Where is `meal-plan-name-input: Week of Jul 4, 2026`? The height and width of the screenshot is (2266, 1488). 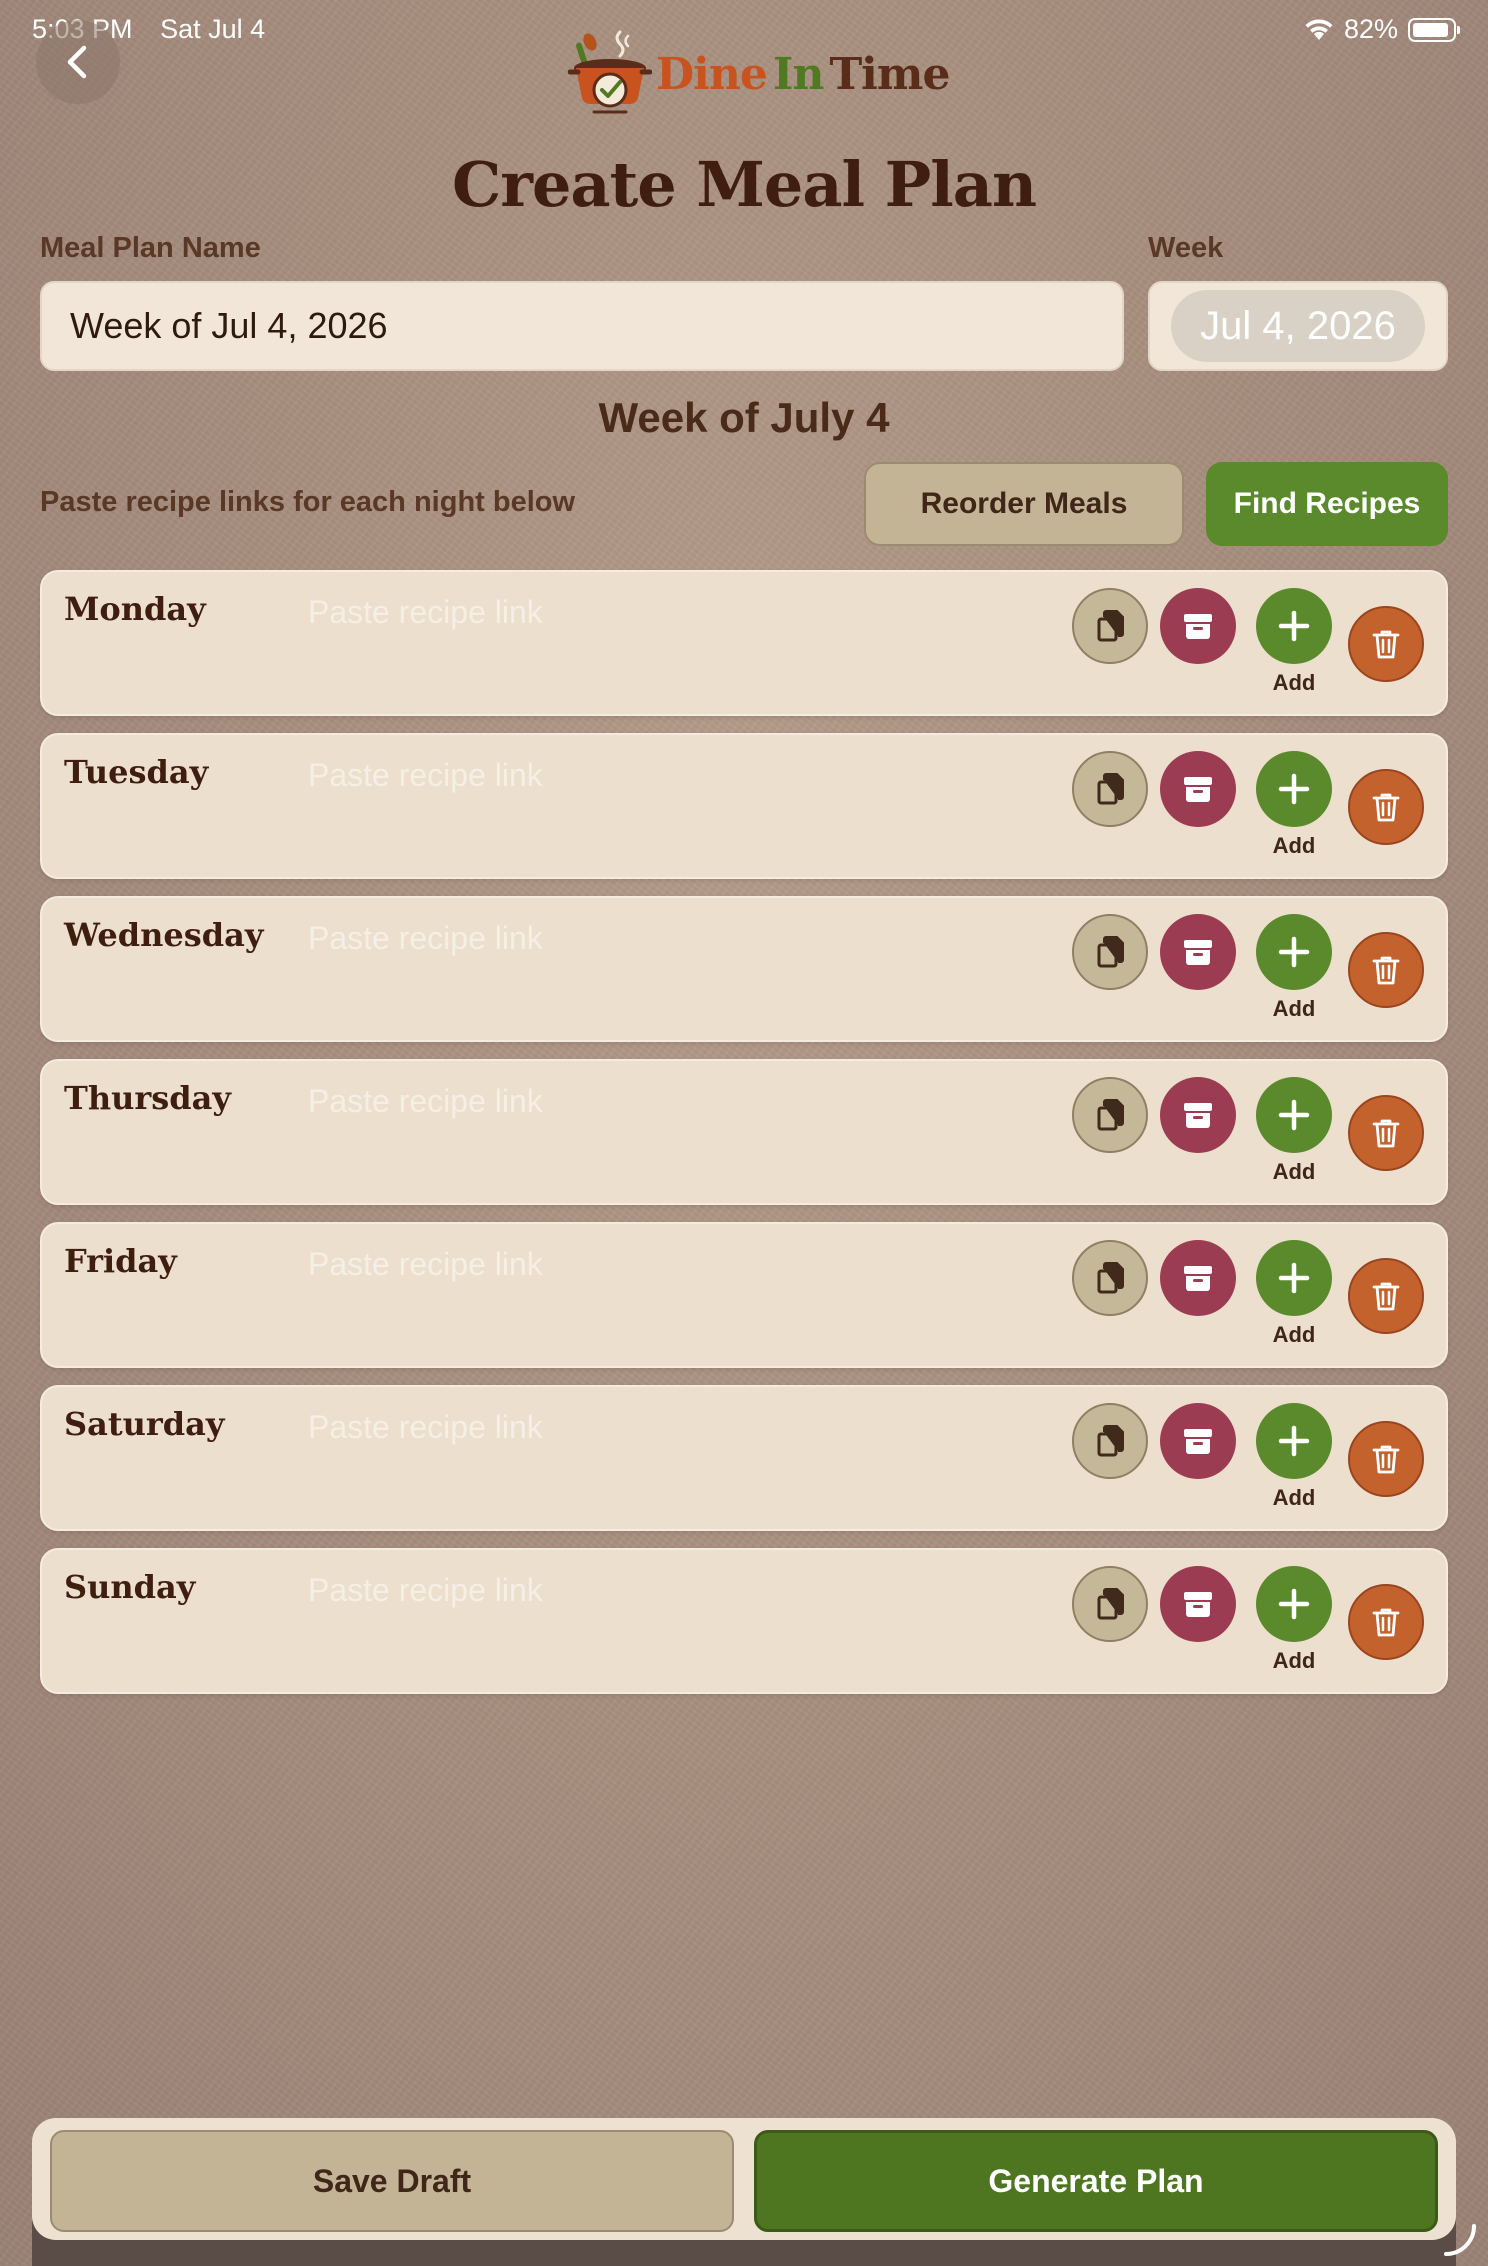
meal-plan-name-input: Week of Jul 4, 2026 is located at coordinates (582, 326).